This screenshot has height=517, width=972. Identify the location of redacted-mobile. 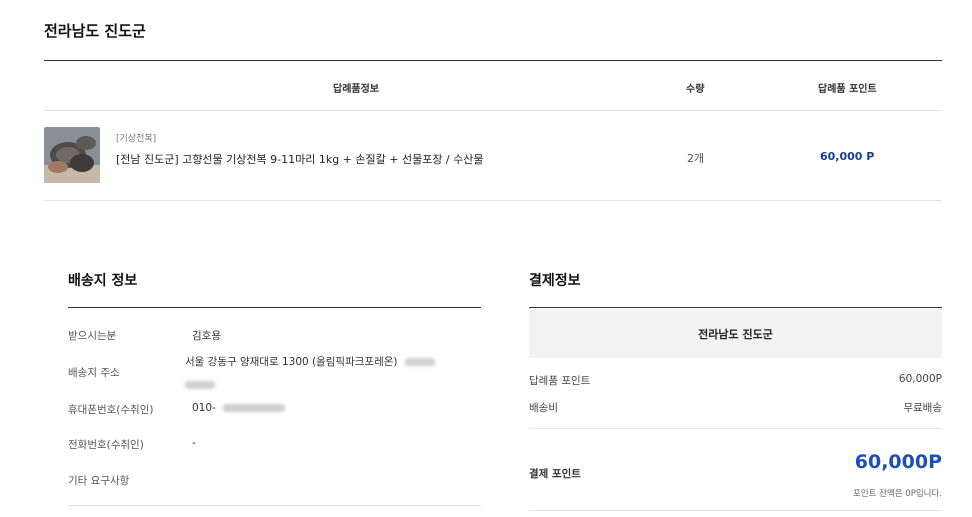
(254, 408).